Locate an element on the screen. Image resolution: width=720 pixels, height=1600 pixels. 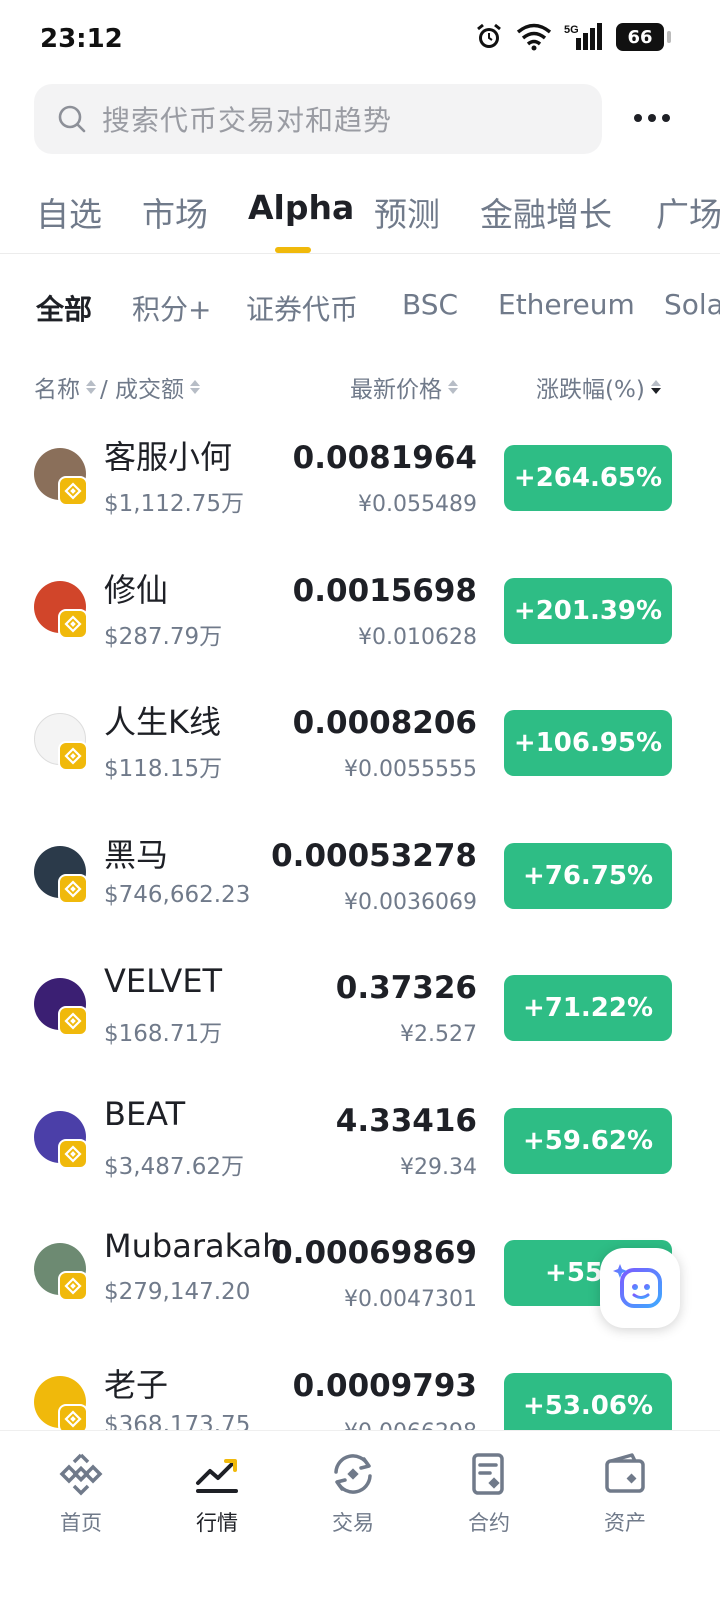
subtab-points: 积分+ is located at coordinates (171, 308).